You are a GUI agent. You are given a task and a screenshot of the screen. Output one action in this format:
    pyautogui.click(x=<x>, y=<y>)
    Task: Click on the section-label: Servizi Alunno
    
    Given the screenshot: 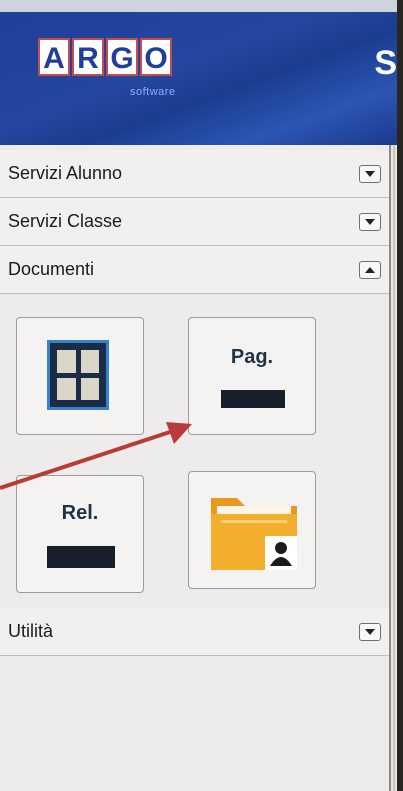 What is the action you would take?
    pyautogui.click(x=65, y=173)
    